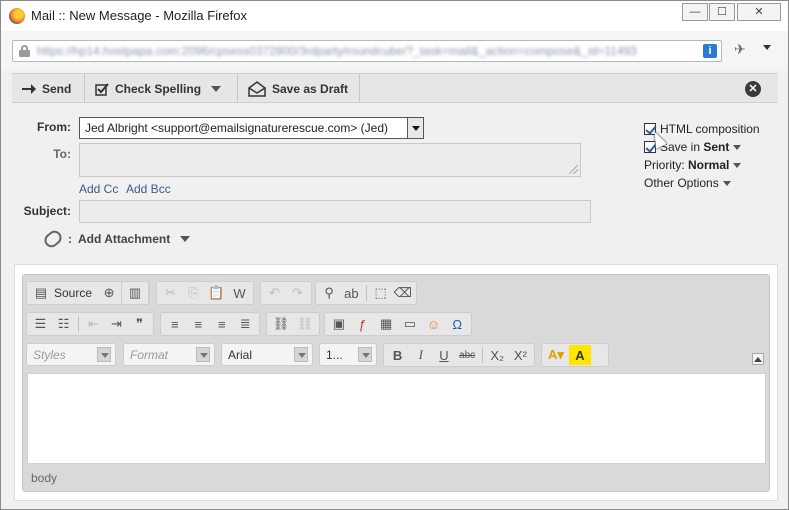  Describe the element at coordinates (63, 324) in the screenshot. I see `bulleted-list-icon: ☷` at that location.